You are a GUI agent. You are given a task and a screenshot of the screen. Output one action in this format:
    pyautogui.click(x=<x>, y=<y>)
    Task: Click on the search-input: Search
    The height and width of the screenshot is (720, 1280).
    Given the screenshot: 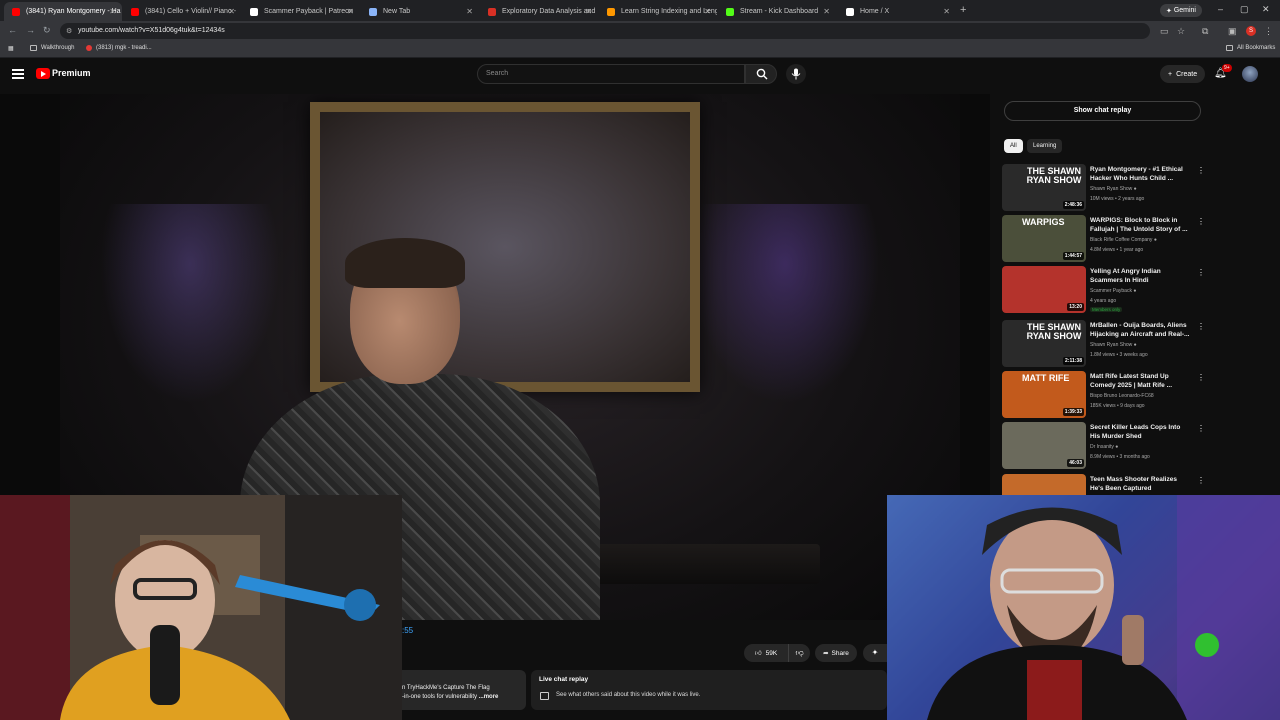 What is the action you would take?
    pyautogui.click(x=611, y=74)
    